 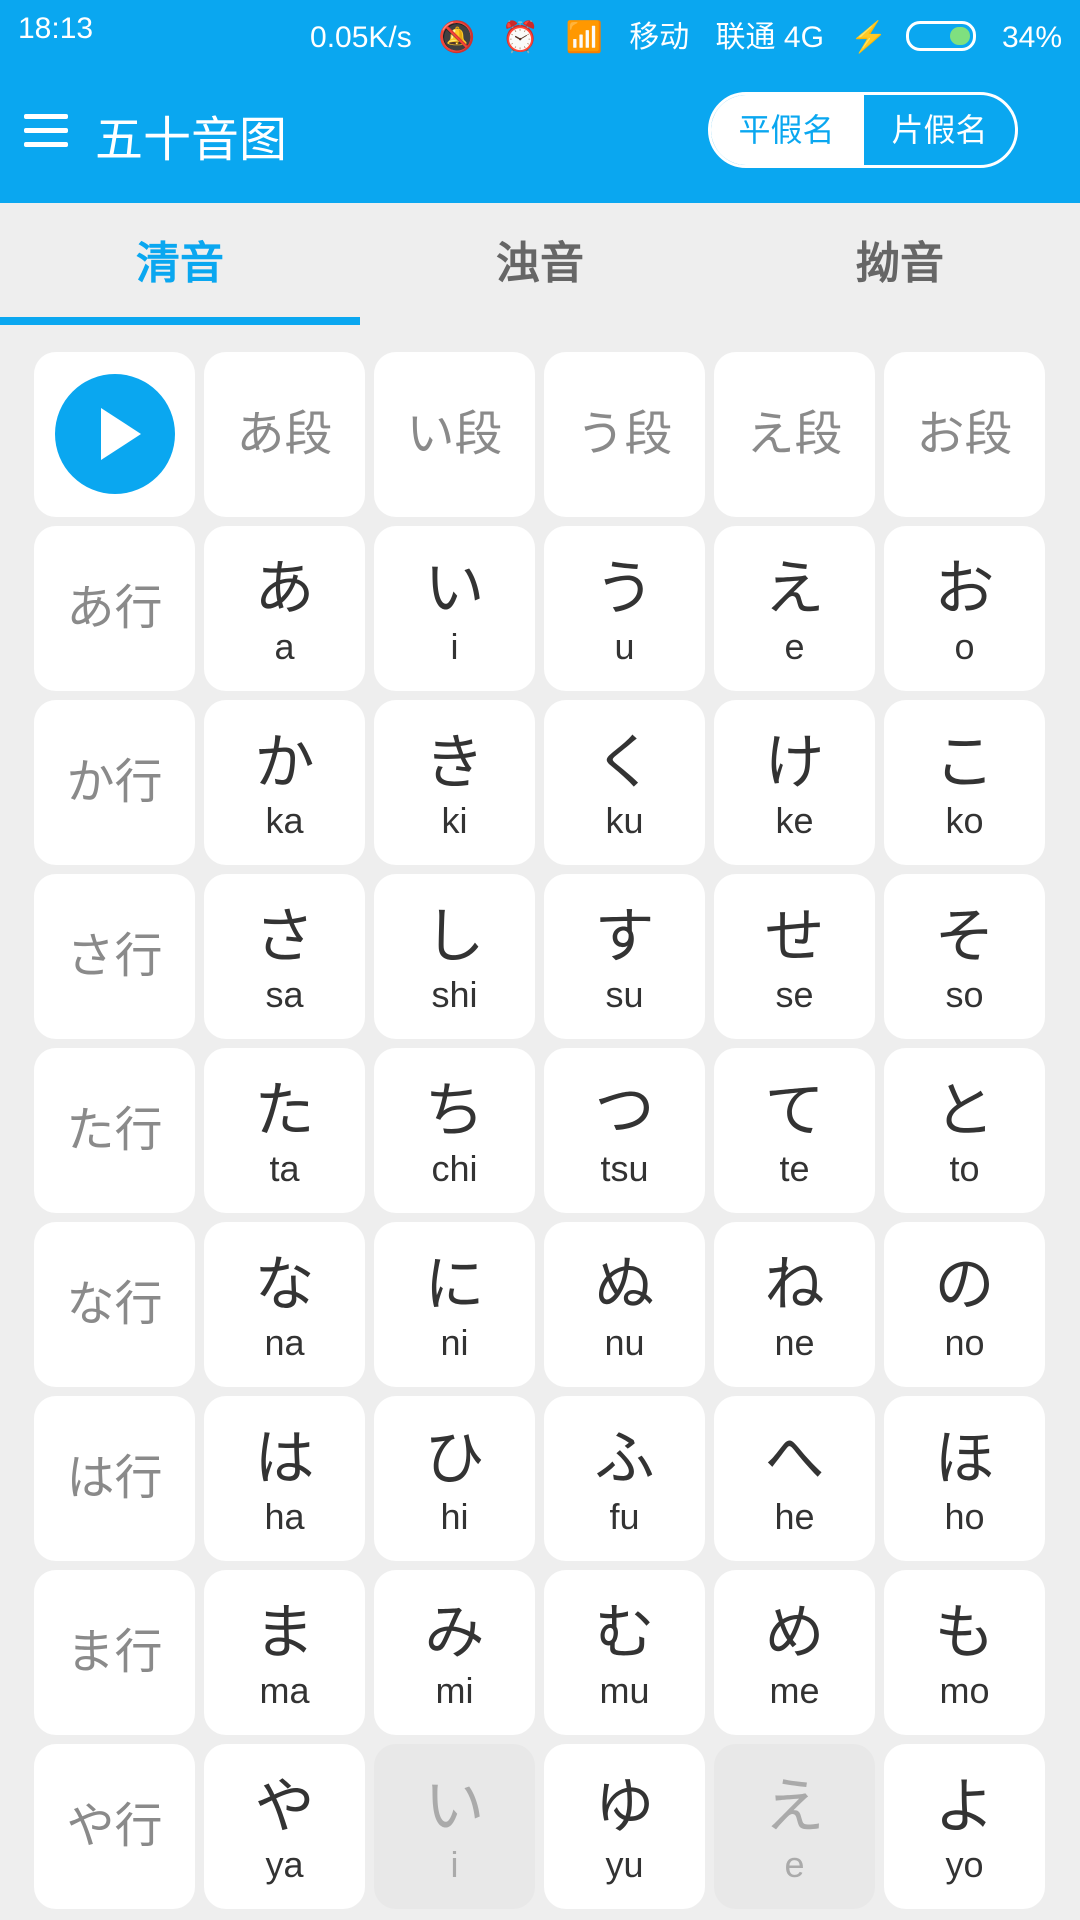 What do you see at coordinates (964, 434) in the screenshot?
I see `column-header: お段` at bounding box center [964, 434].